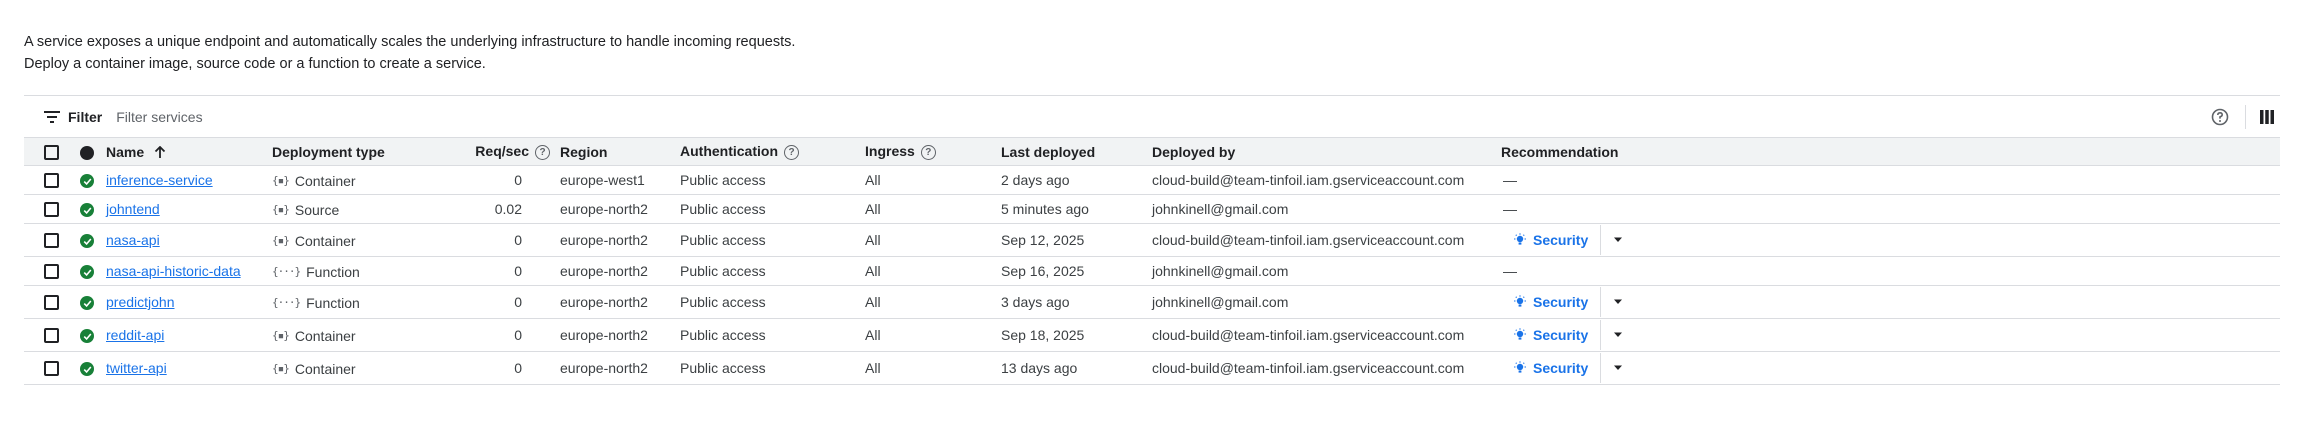 The image size is (2304, 424). I want to click on column-header-req-sec: Req/sec?, so click(496, 151).